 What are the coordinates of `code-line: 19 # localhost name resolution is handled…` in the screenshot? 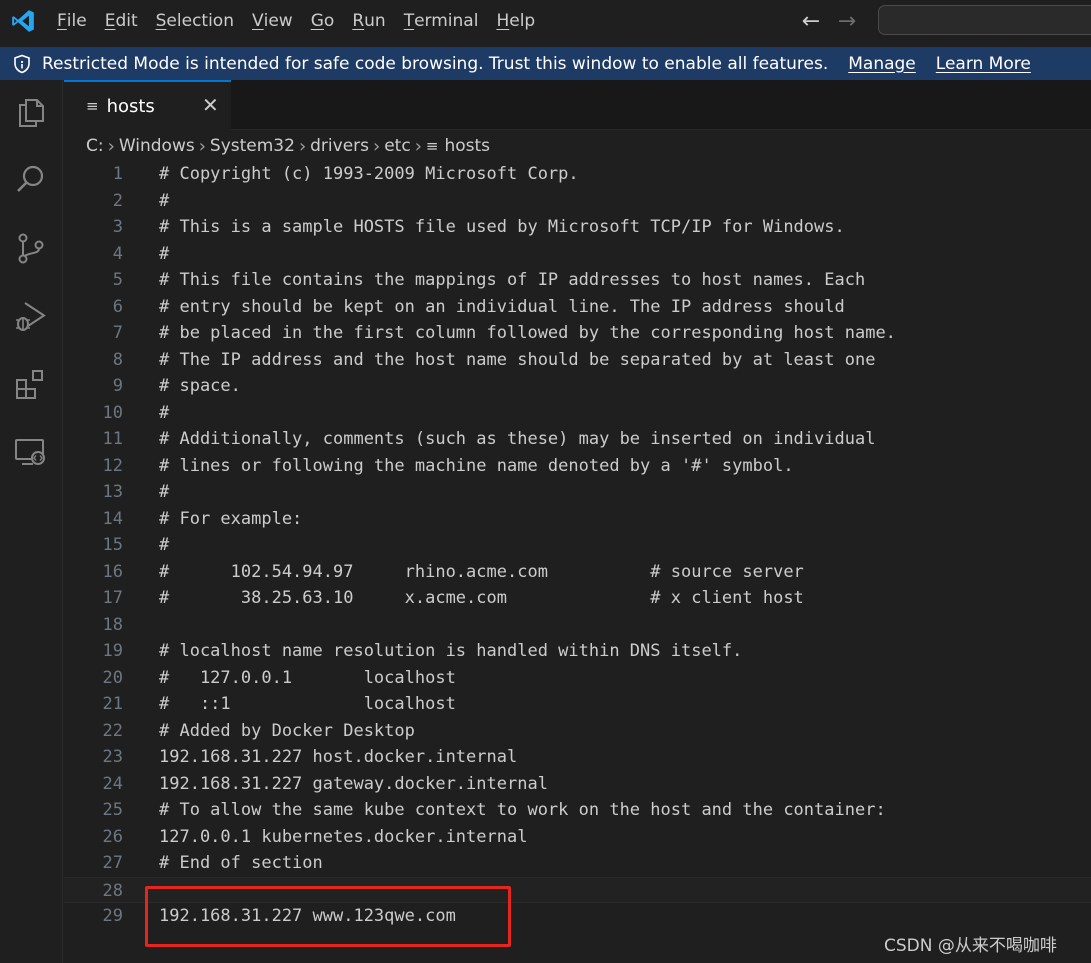 It's located at (577, 651).